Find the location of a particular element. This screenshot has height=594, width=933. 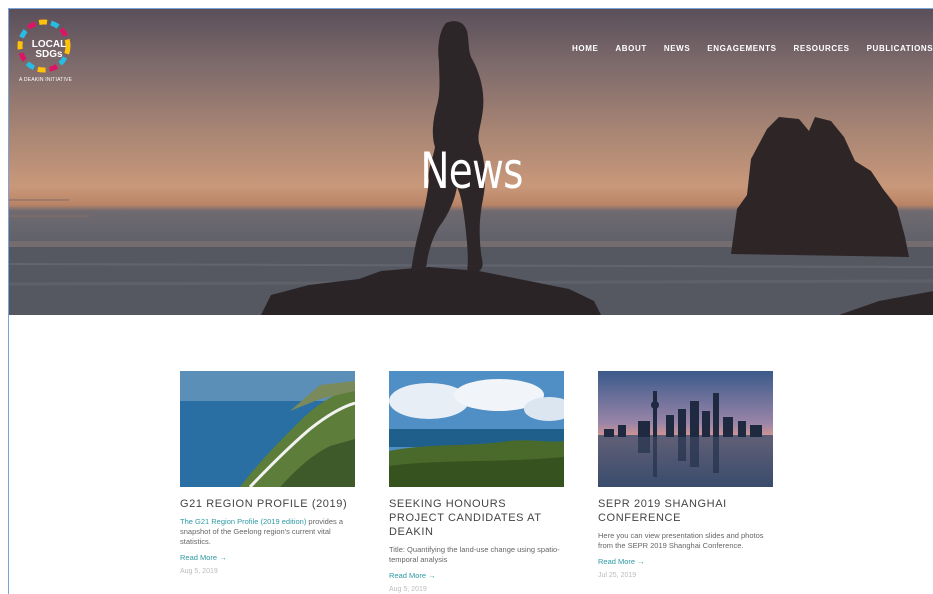

logo-text: LOCAL SDGs is located at coordinates (49, 50).